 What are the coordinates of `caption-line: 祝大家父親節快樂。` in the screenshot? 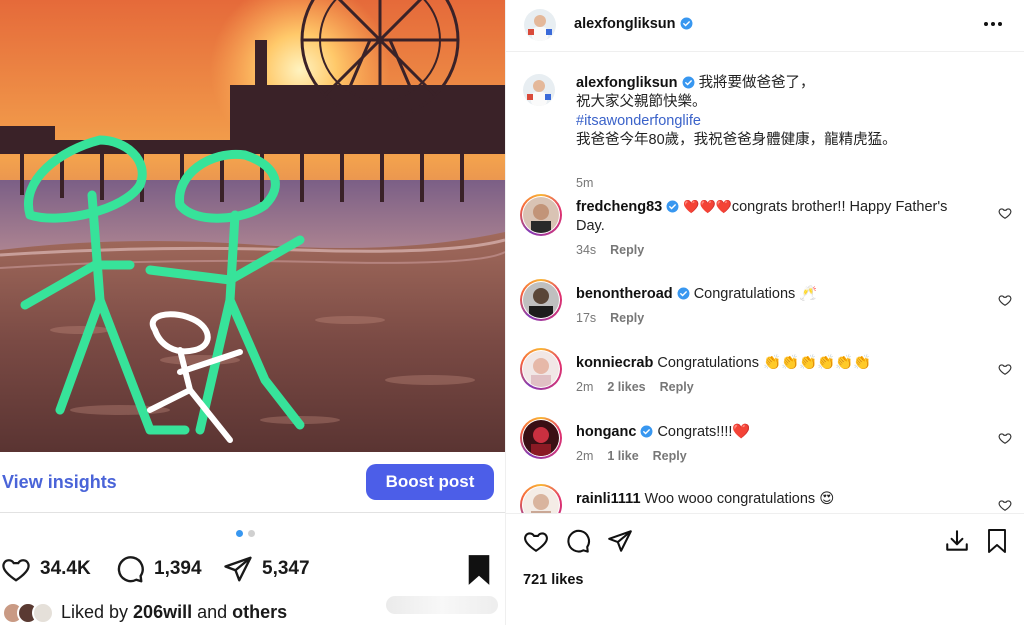 It's located at (641, 102).